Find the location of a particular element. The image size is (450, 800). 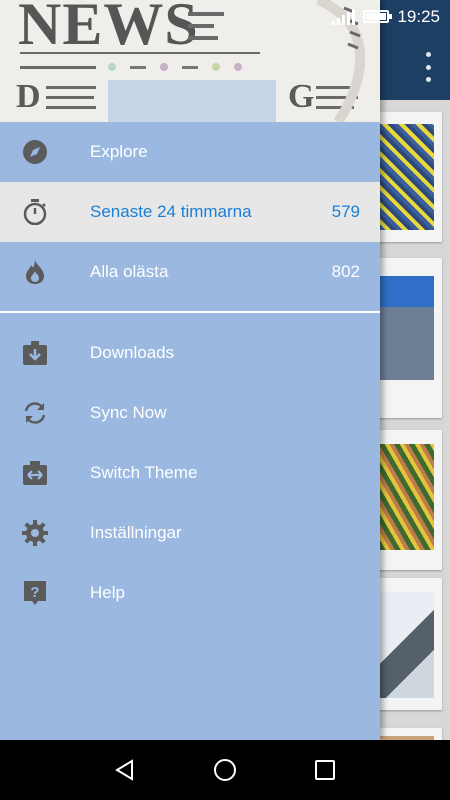

header-photo is located at coordinates (192, 101).